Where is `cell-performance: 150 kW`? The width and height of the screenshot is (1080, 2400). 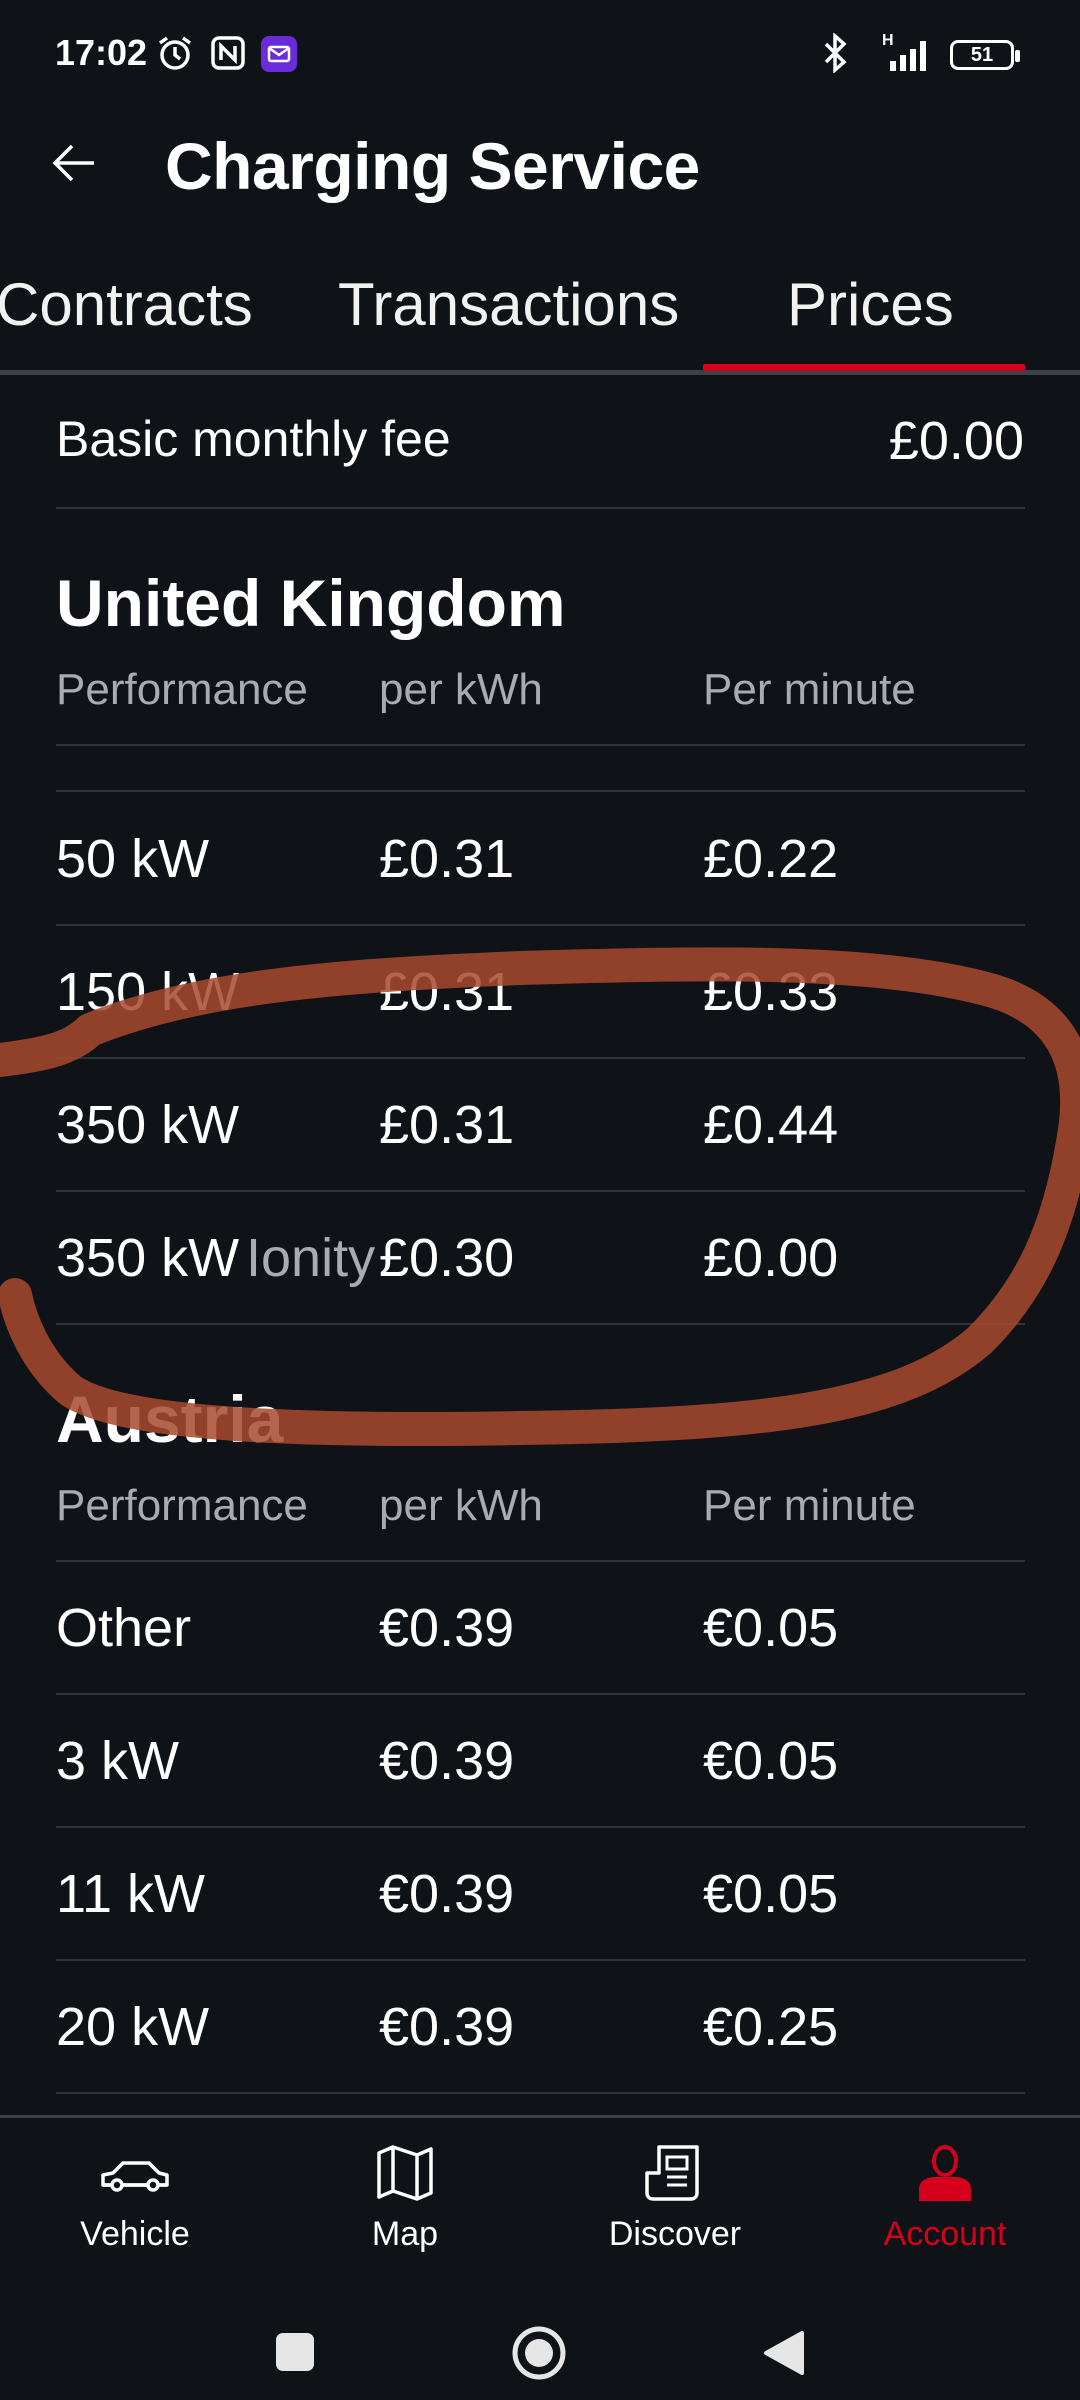 cell-performance: 150 kW is located at coordinates (148, 992).